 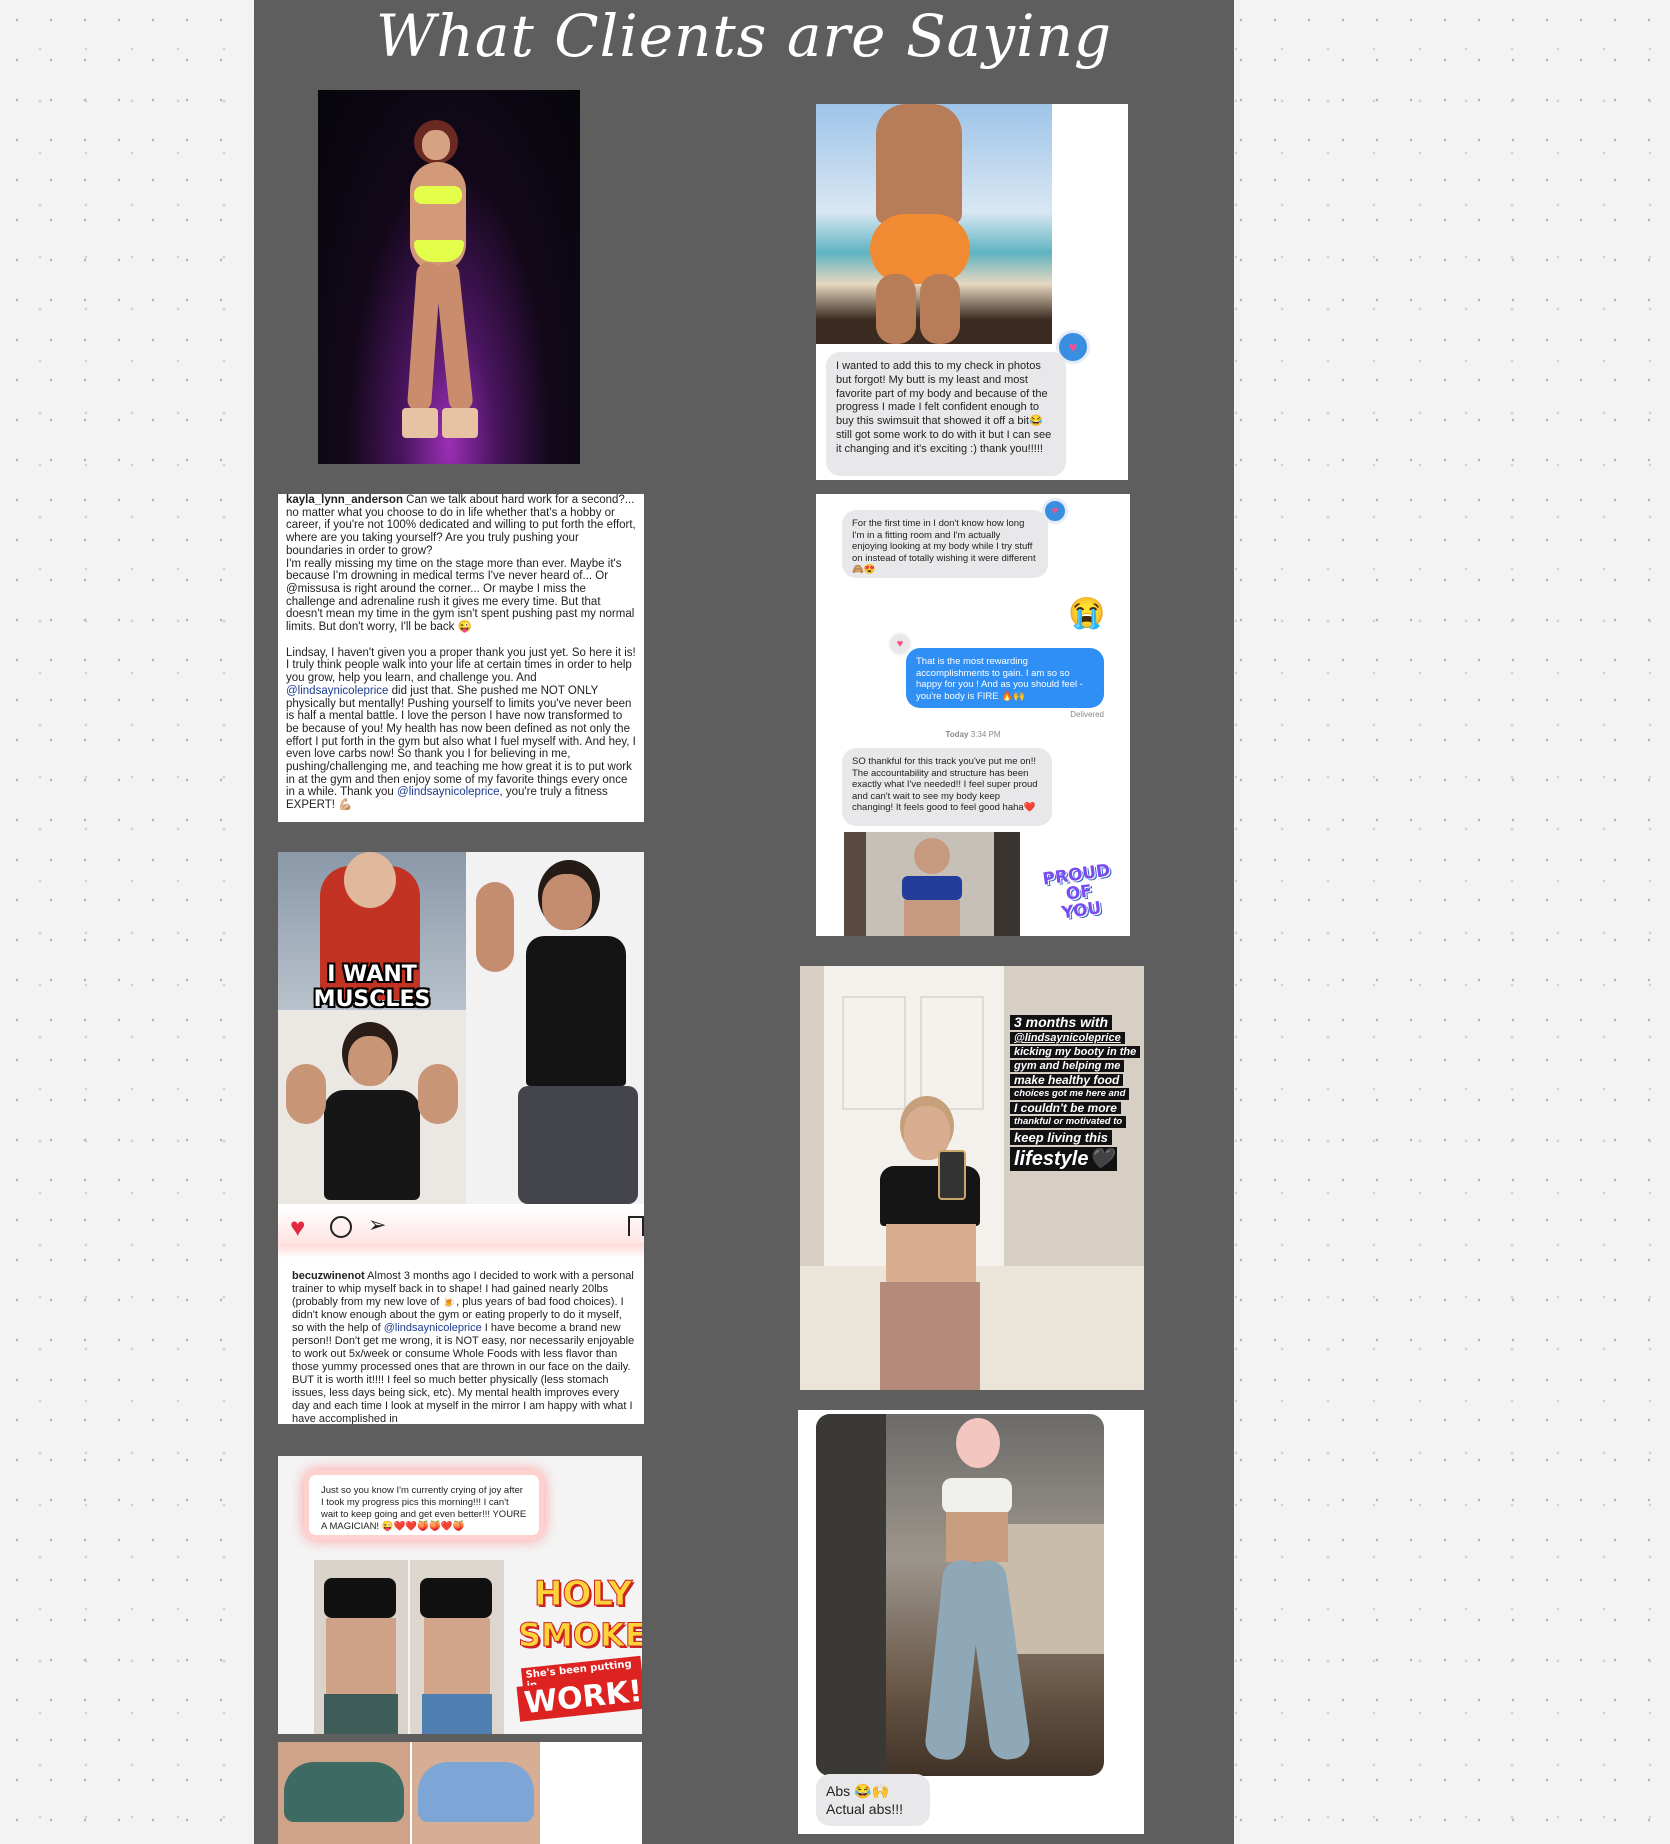 I want to click on chat-heart-reaction-icon: ♥, so click(x=1055, y=511).